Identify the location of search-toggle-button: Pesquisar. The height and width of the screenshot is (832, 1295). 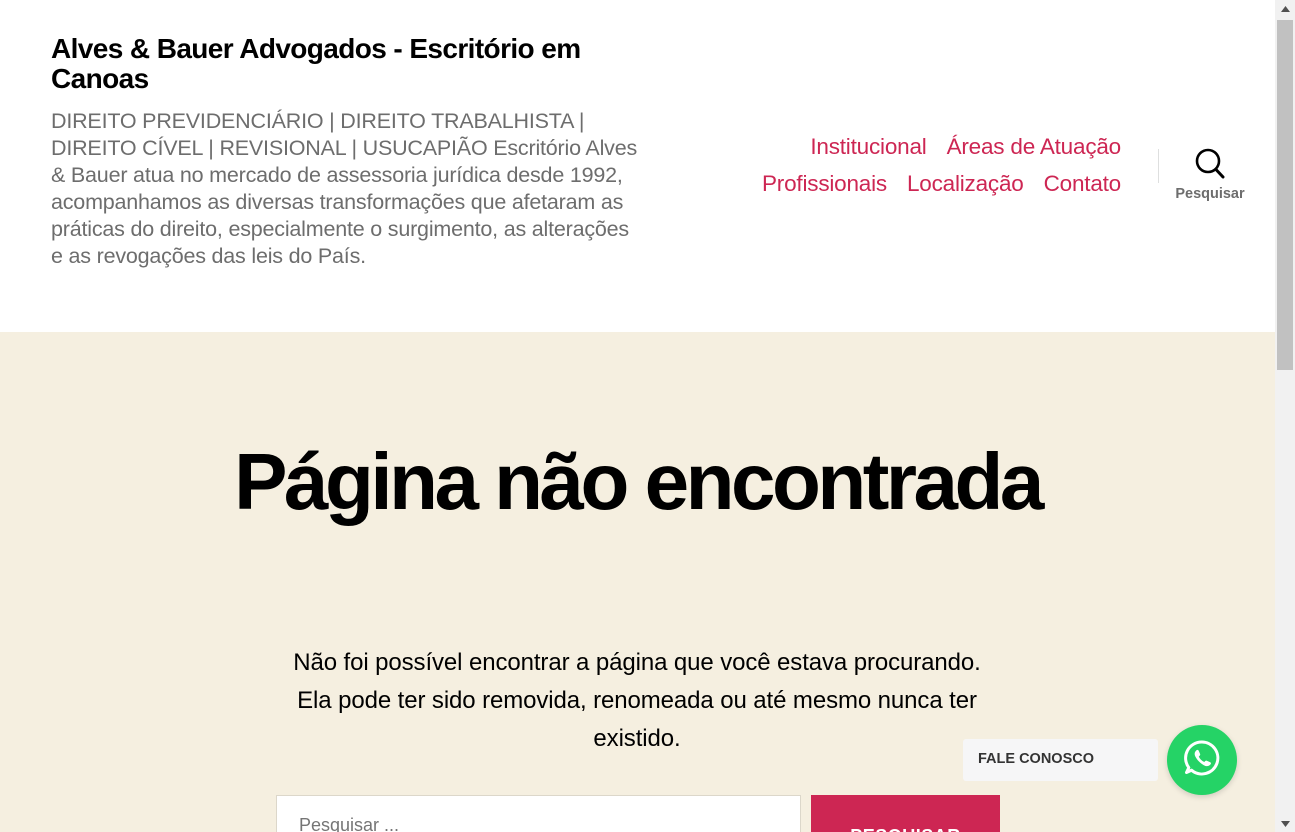
(1210, 180).